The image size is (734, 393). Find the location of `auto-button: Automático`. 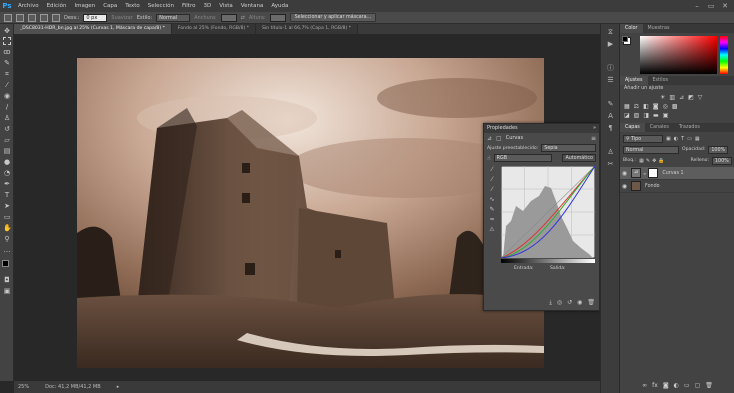

auto-button: Automático is located at coordinates (579, 158).